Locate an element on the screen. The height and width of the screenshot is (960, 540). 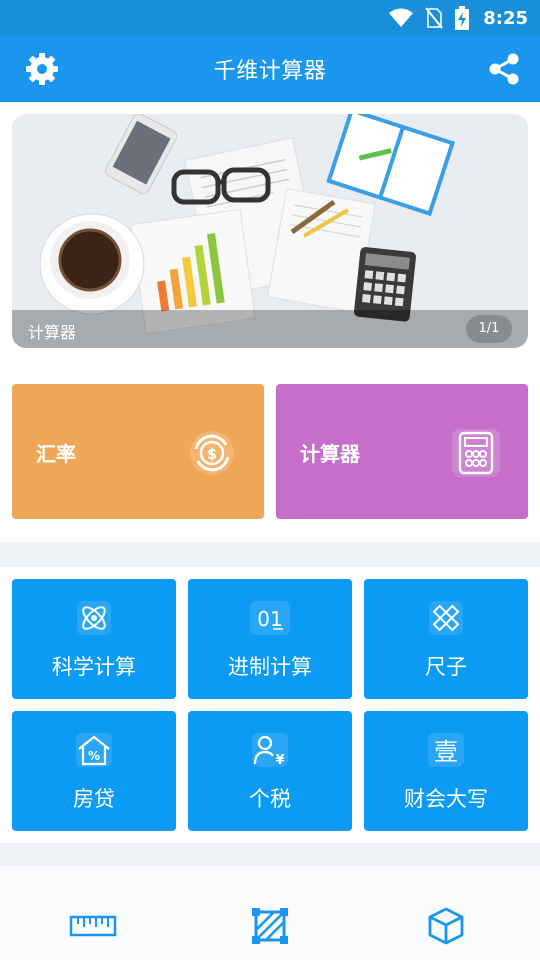
binary-icon-text: 01 is located at coordinates (269, 619).